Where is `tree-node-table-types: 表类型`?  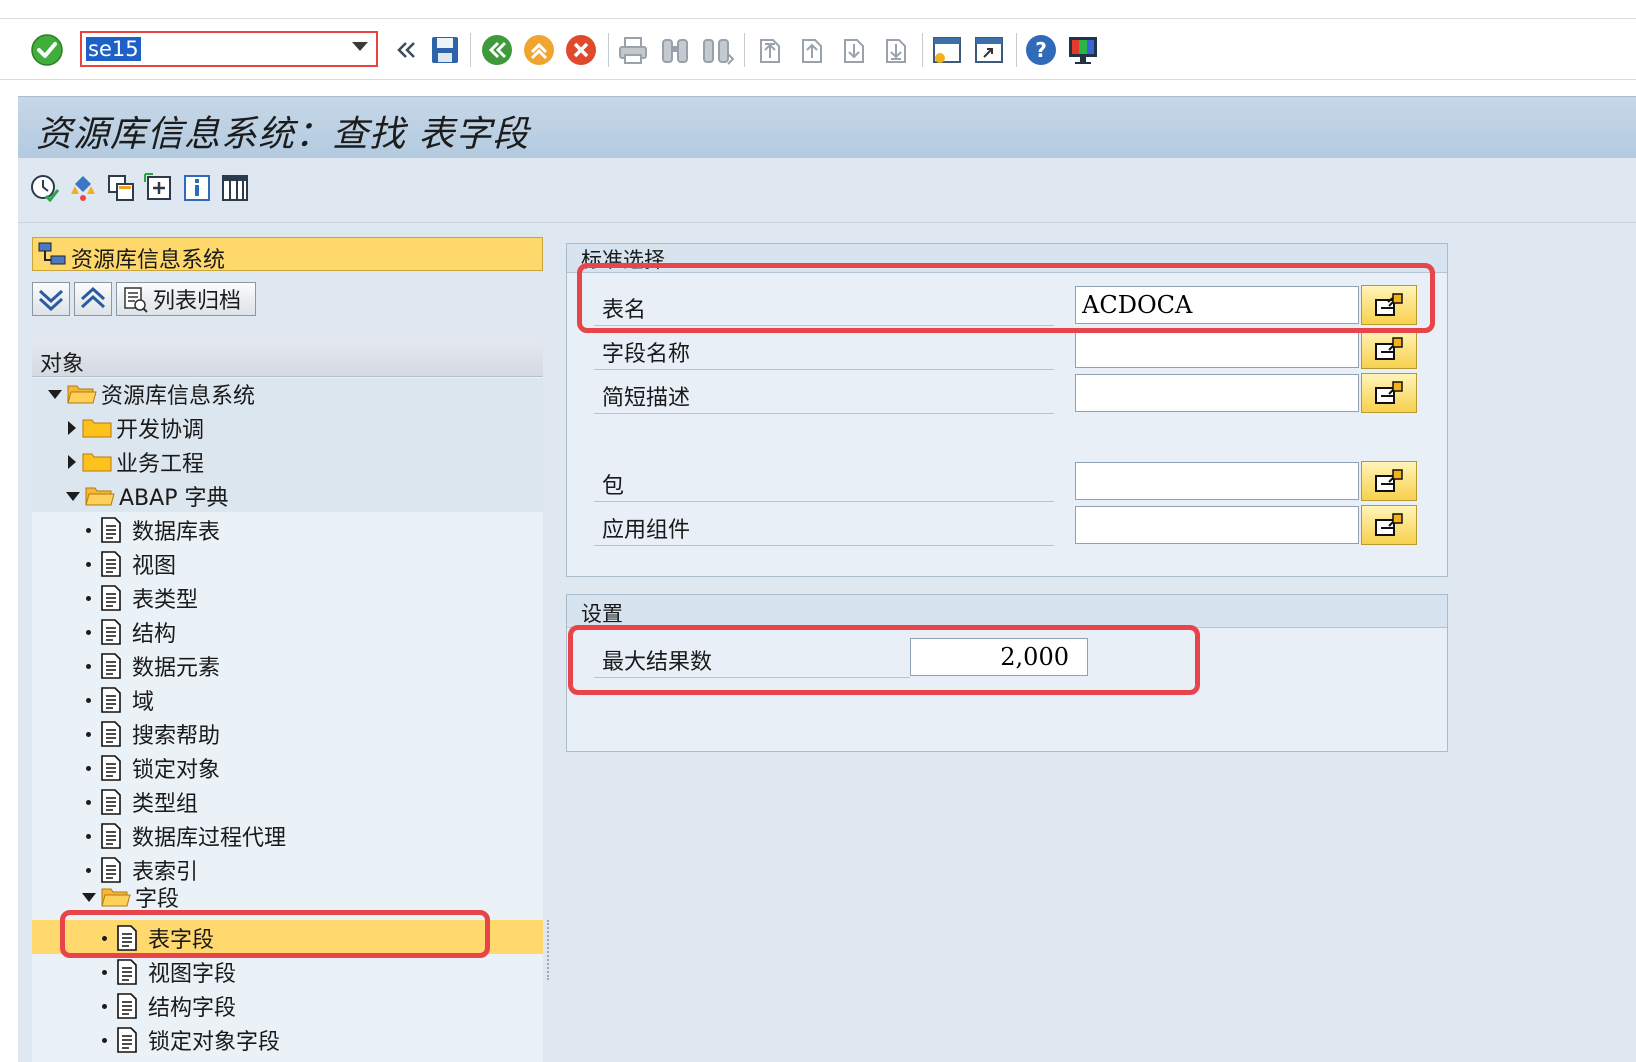 tree-node-table-types: 表类型 is located at coordinates (142, 598).